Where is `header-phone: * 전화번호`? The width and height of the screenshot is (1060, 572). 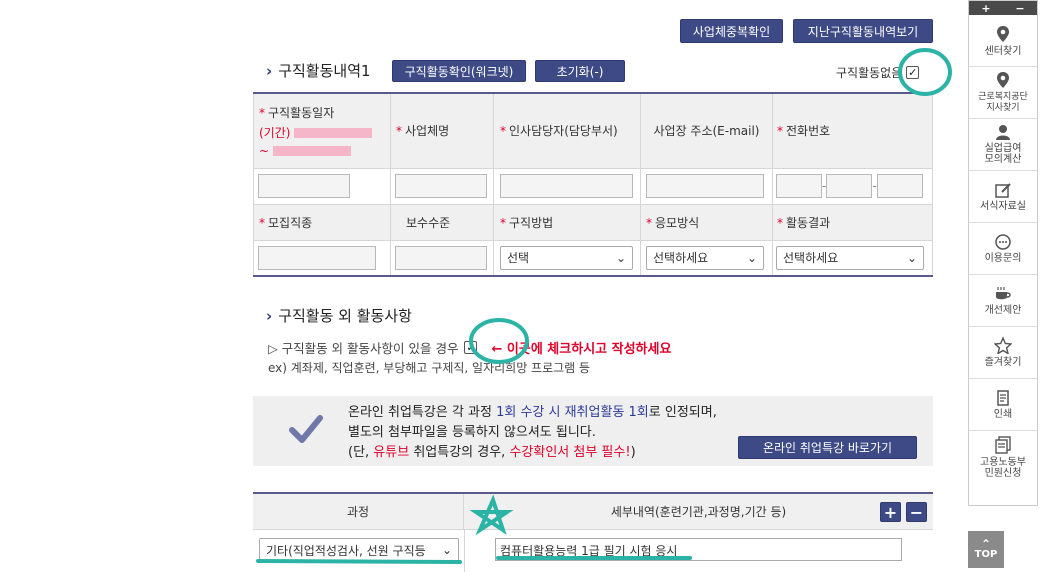 header-phone: * 전화번호 is located at coordinates (852, 130).